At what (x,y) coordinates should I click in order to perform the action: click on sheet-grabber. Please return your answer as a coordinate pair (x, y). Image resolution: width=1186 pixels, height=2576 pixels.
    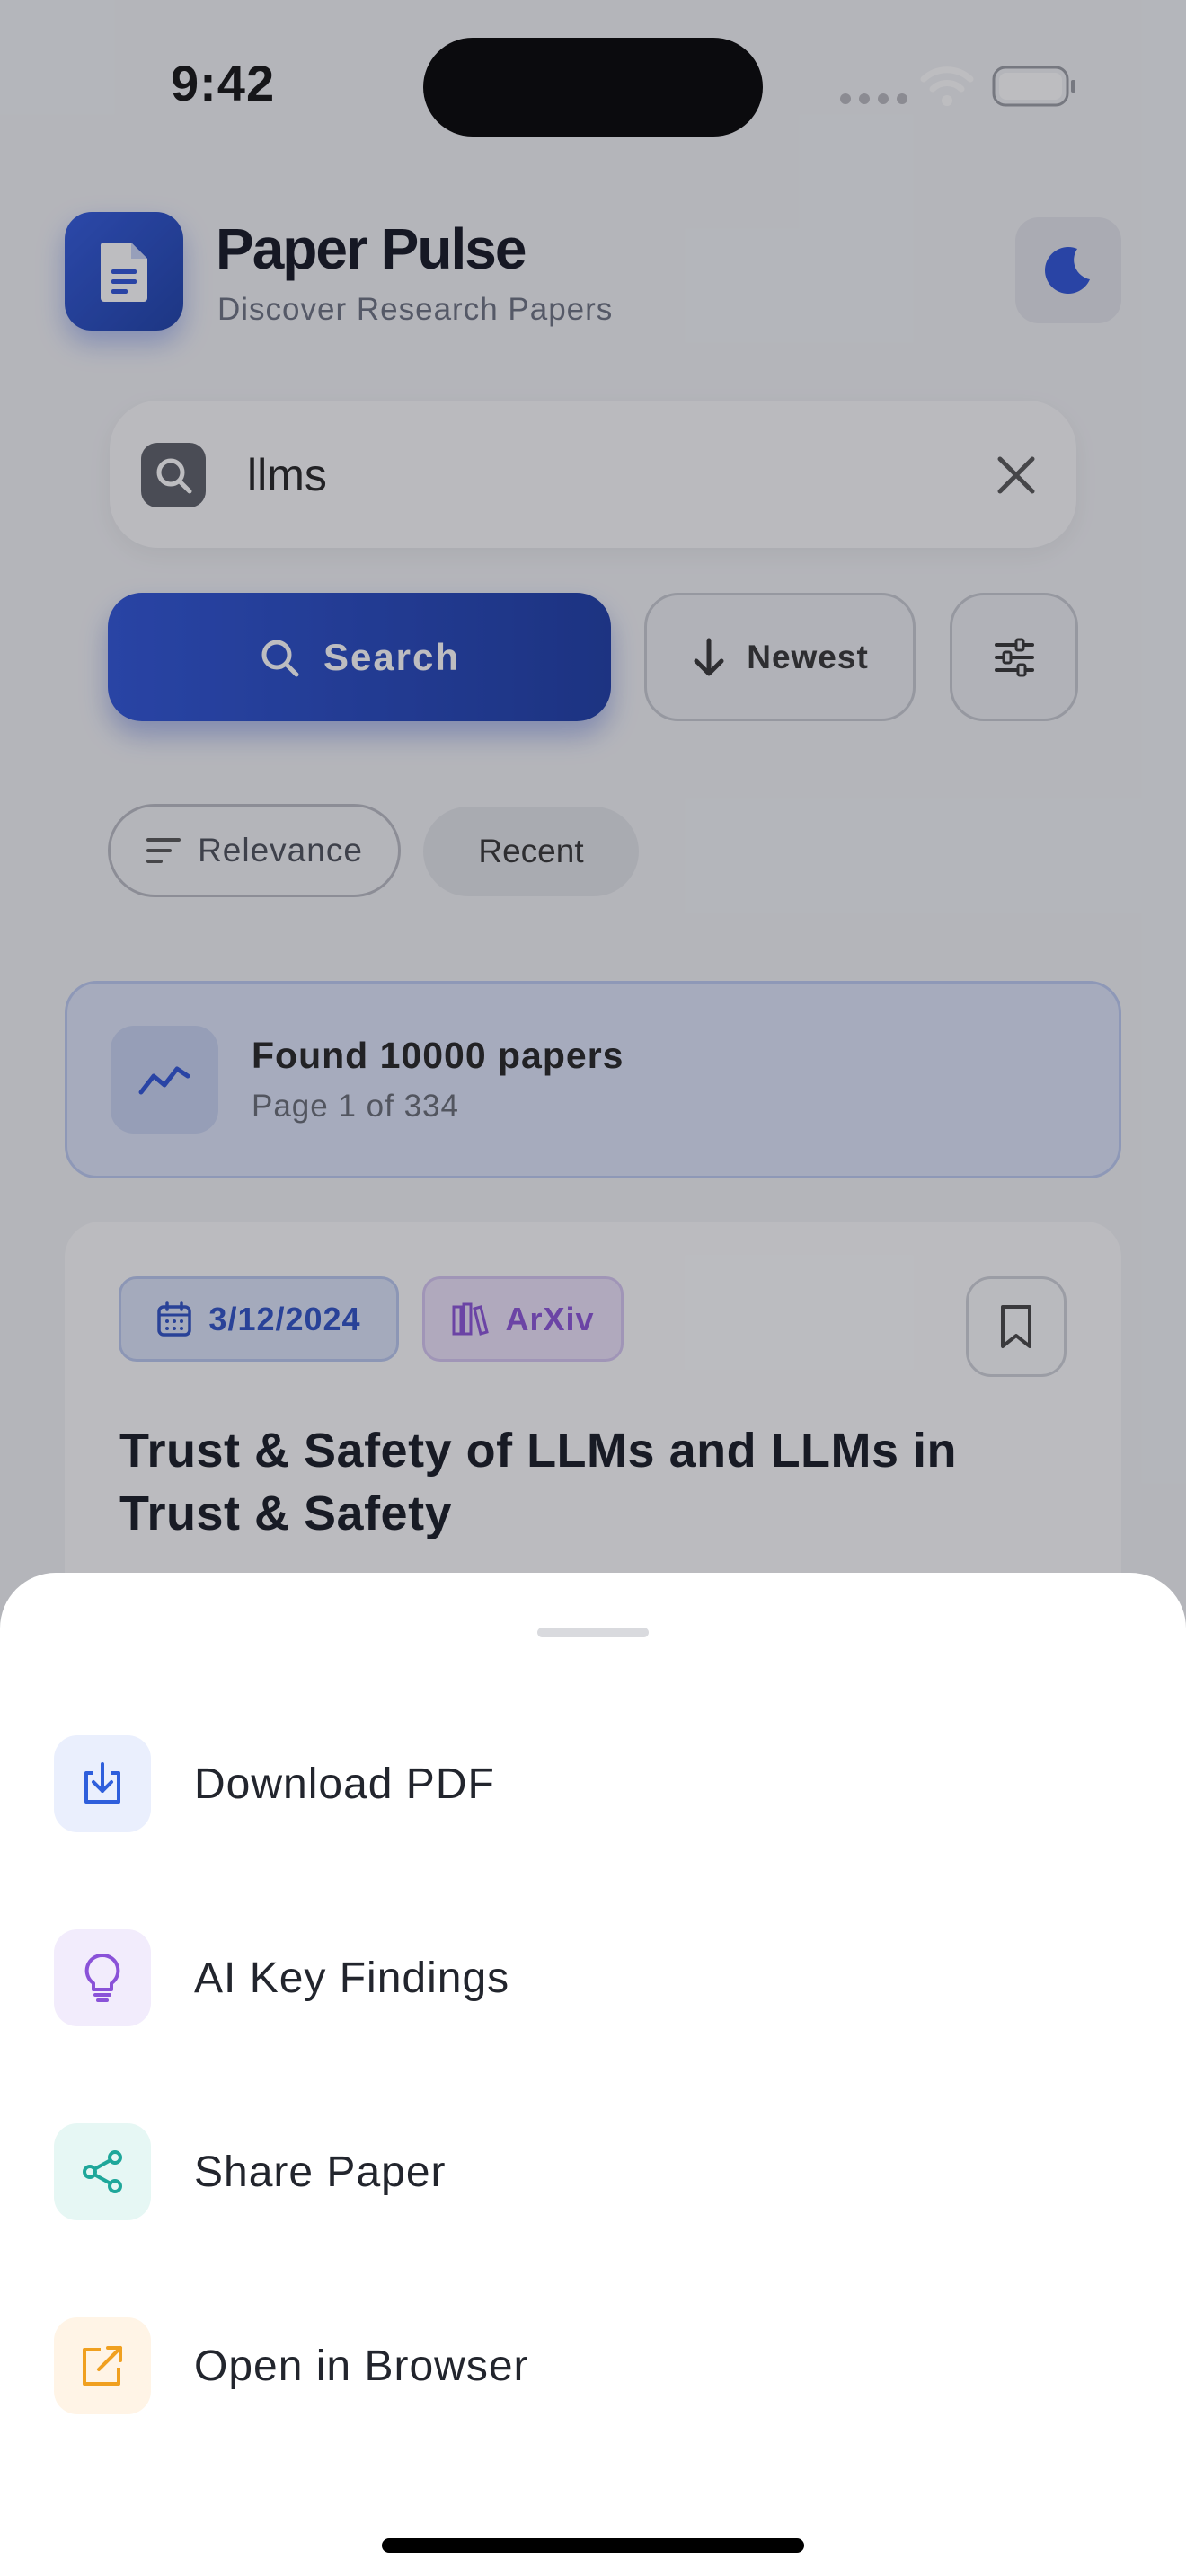
    Looking at the image, I should click on (593, 1632).